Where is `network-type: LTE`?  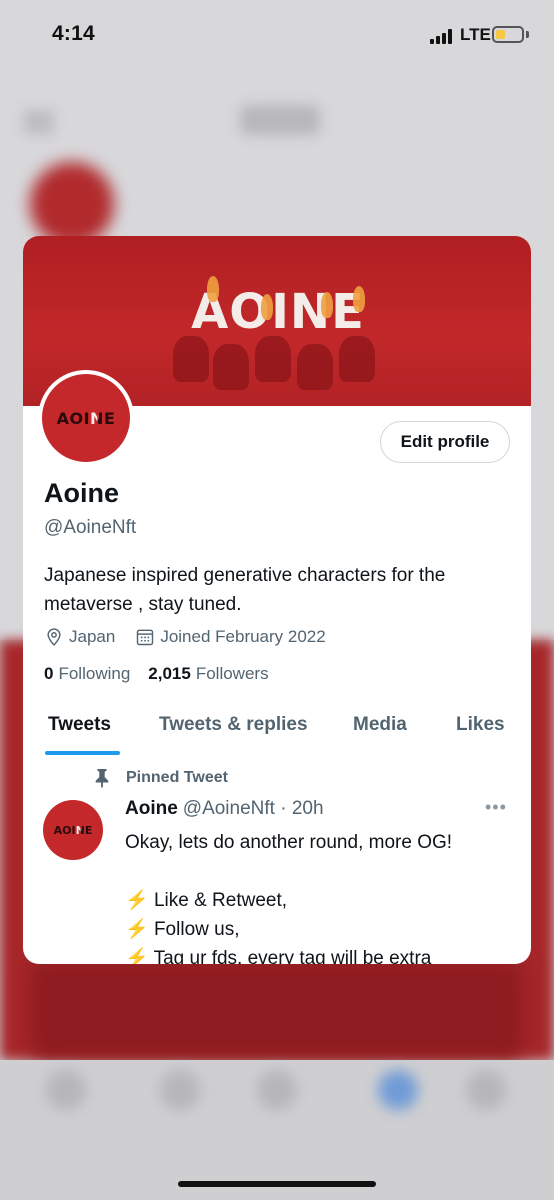
network-type: LTE is located at coordinates (475, 34).